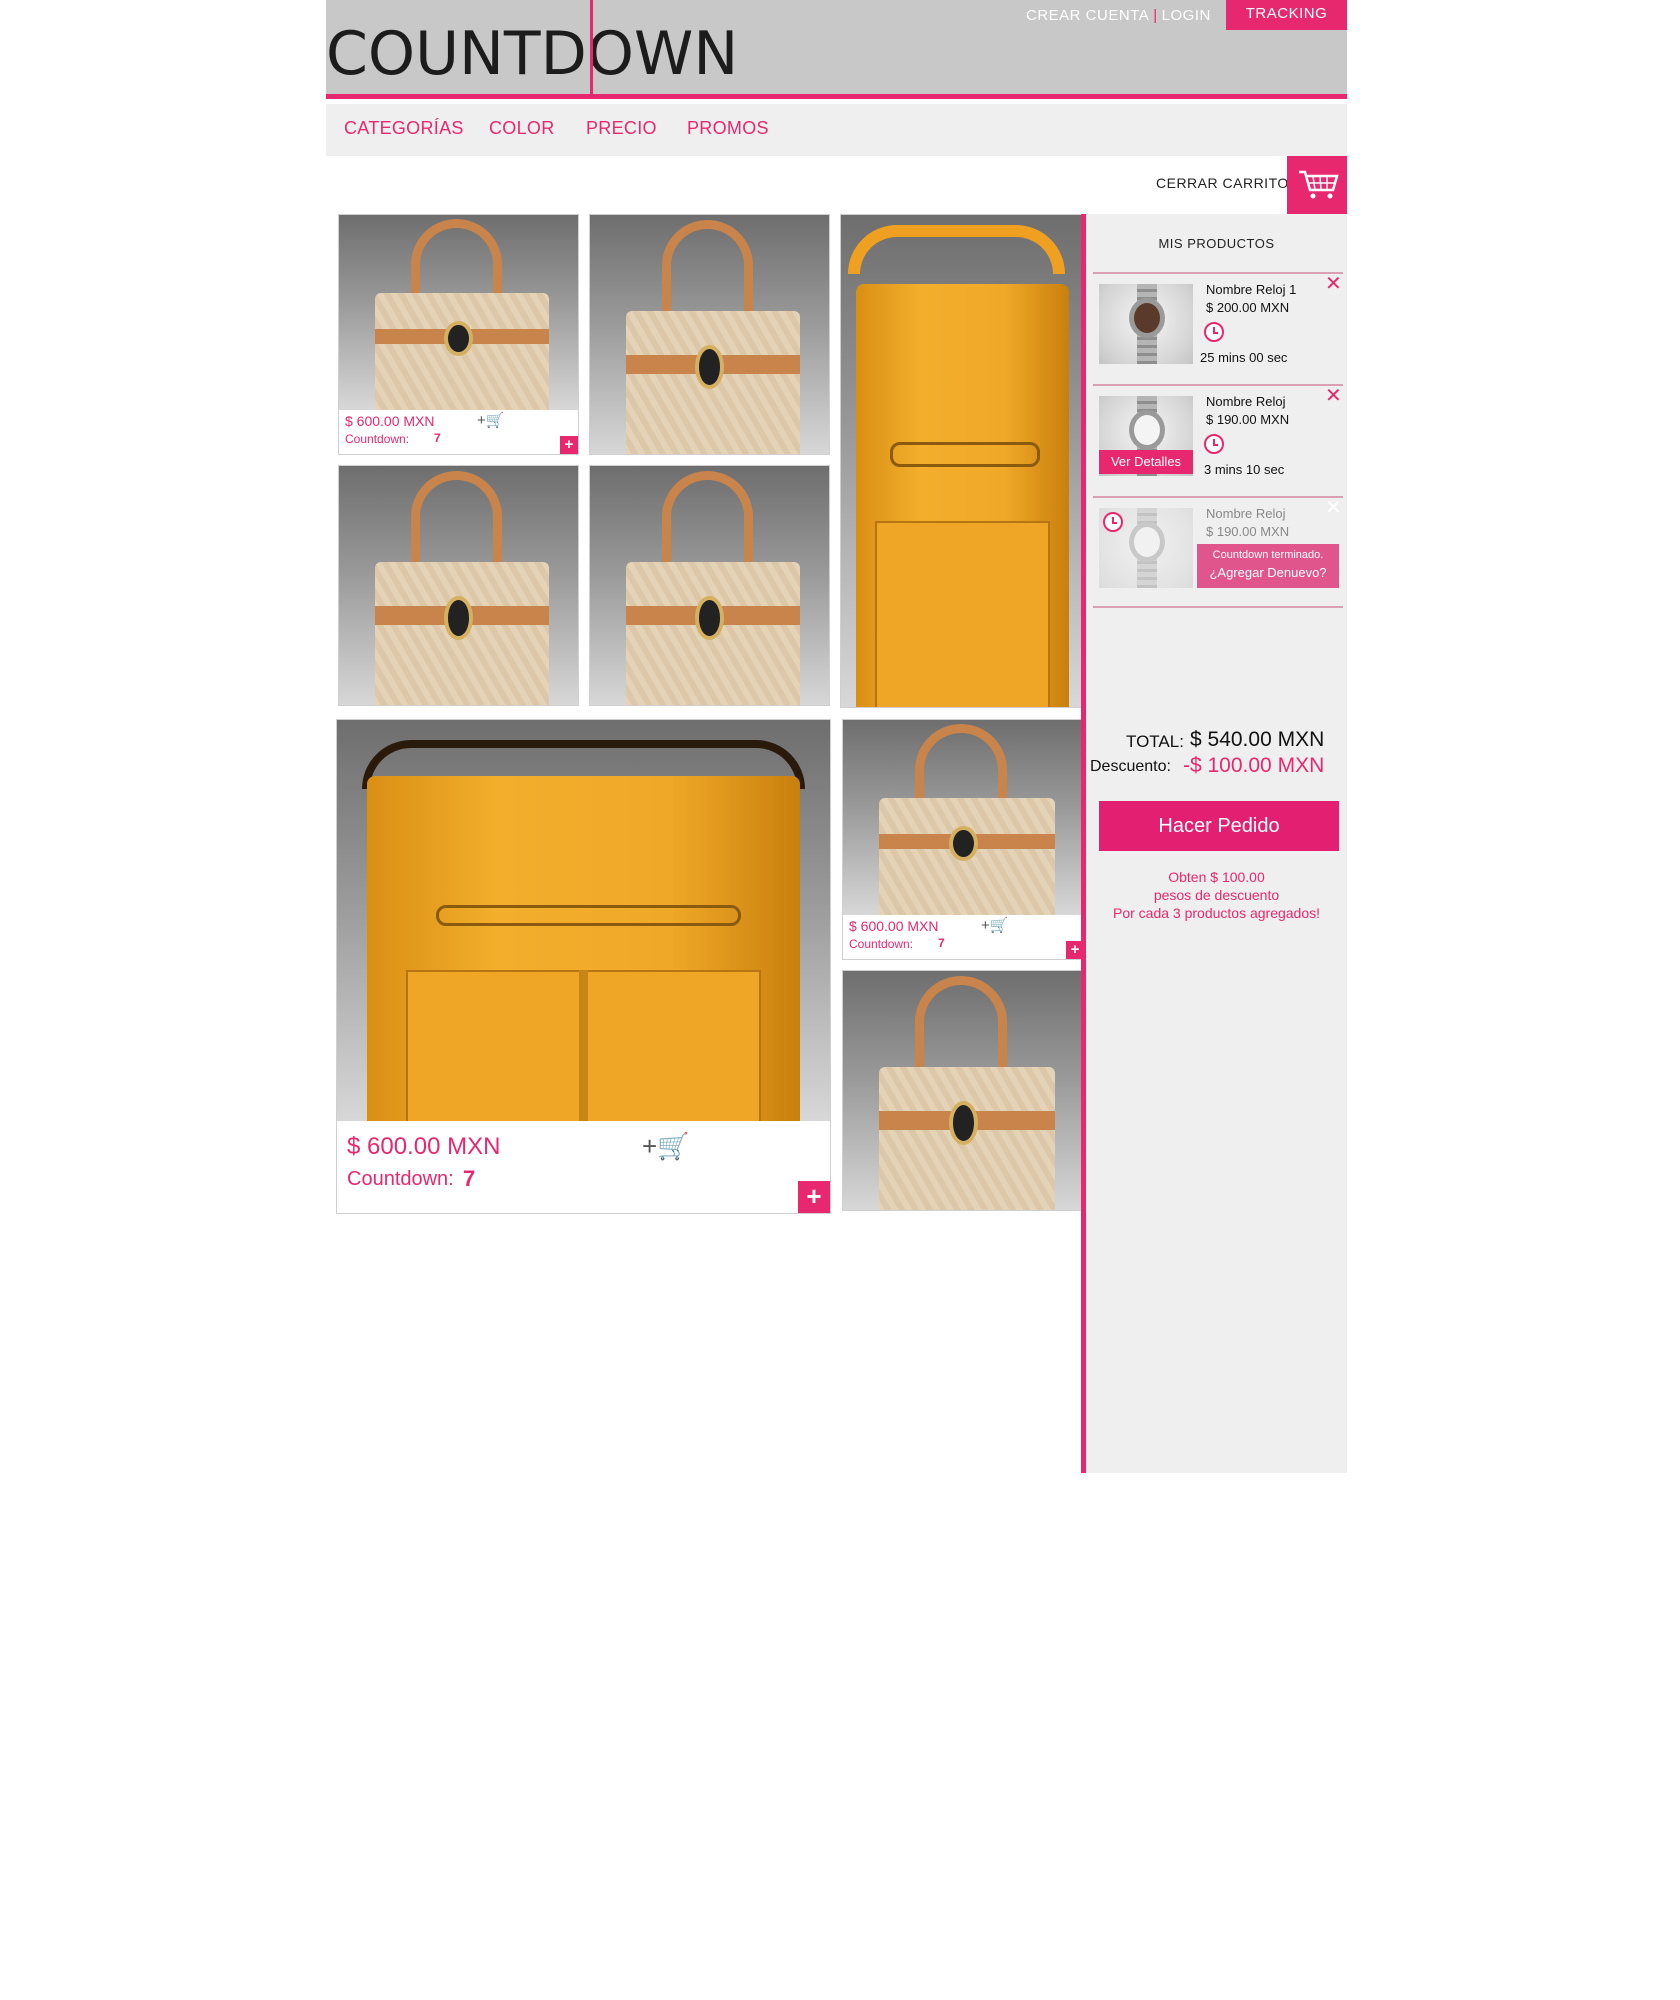 This screenshot has height=2000, width=1680. What do you see at coordinates (1146, 324) in the screenshot?
I see `product-thumbnail` at bounding box center [1146, 324].